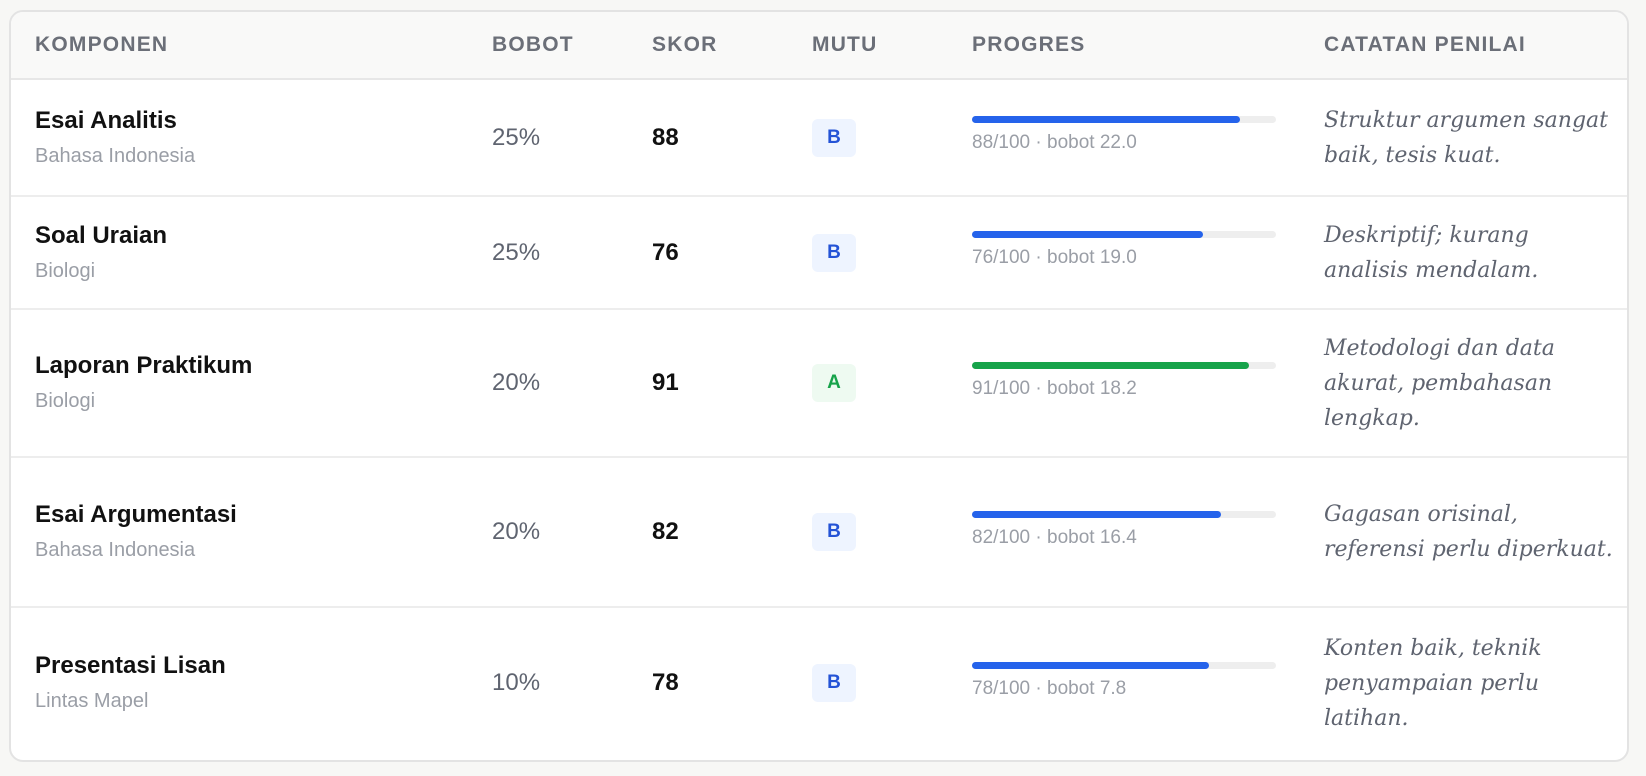 This screenshot has height=776, width=1646. I want to click on score-value: 91, so click(665, 382).